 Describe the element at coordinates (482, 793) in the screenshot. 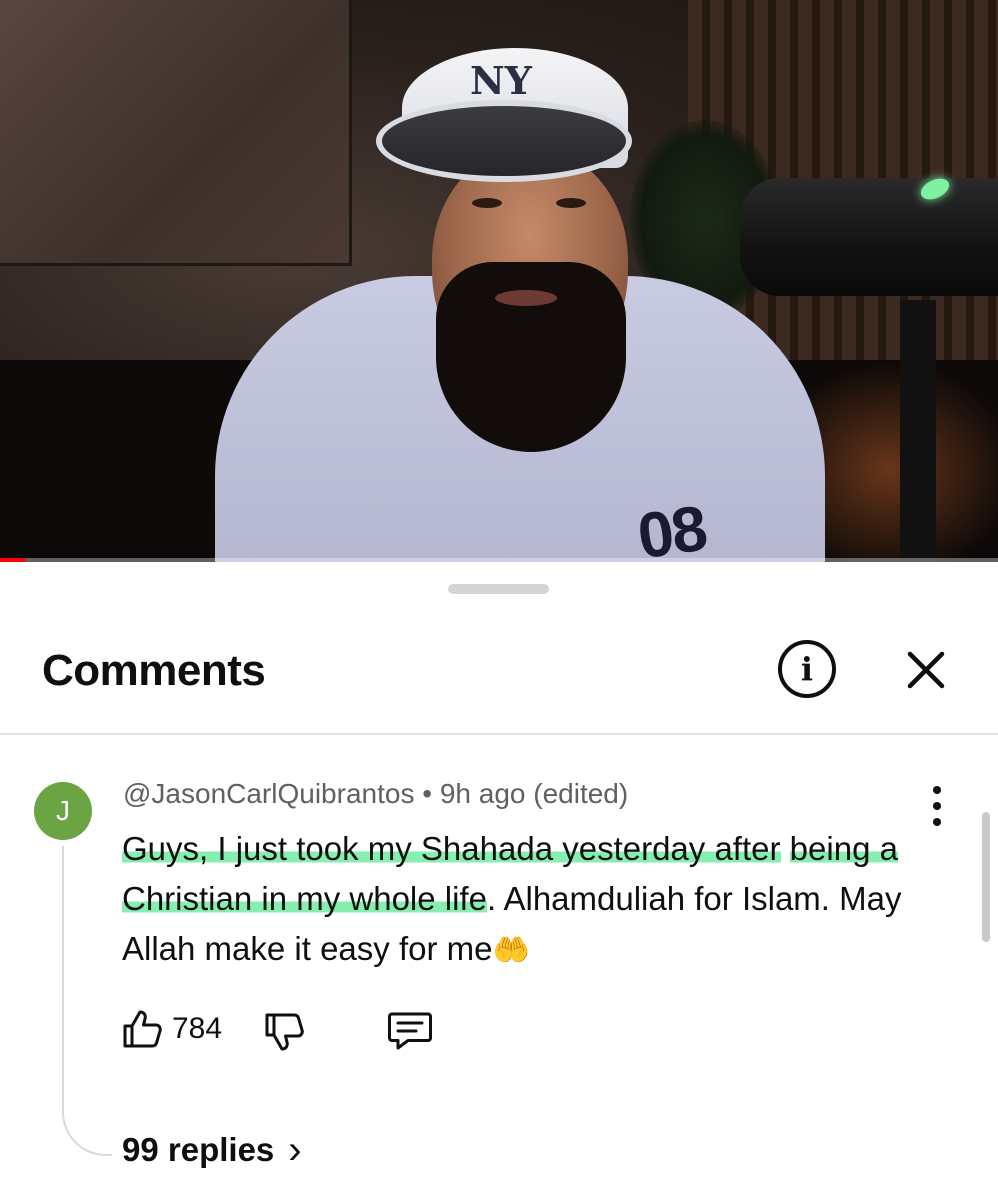

I see `comment-time: 9h ago` at that location.